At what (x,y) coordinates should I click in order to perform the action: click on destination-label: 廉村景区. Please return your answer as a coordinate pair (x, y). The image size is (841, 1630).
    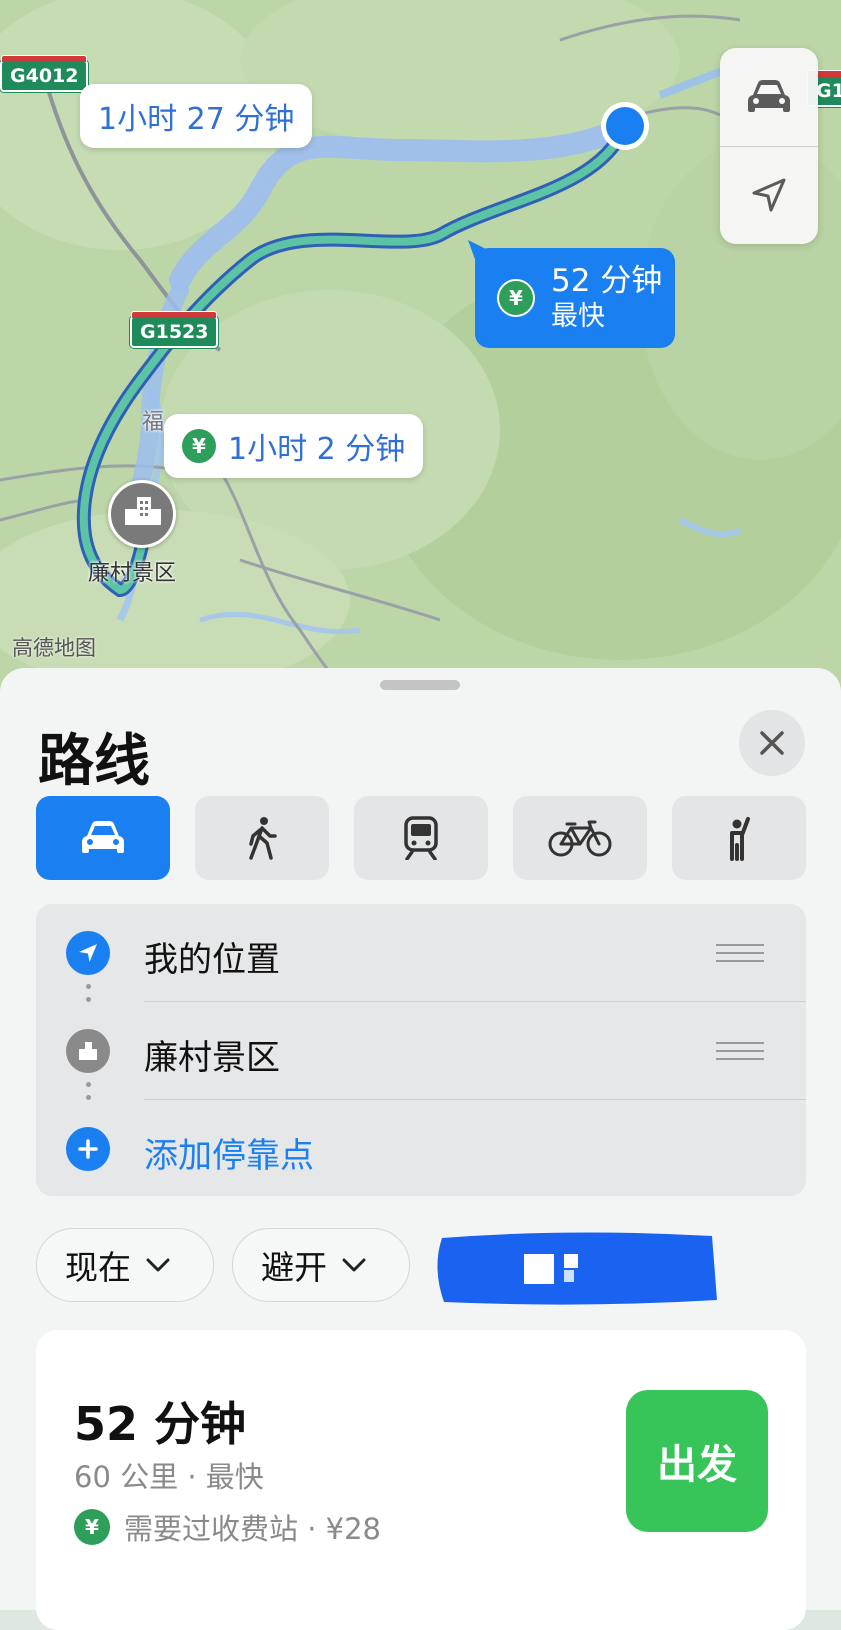
    Looking at the image, I should click on (132, 573).